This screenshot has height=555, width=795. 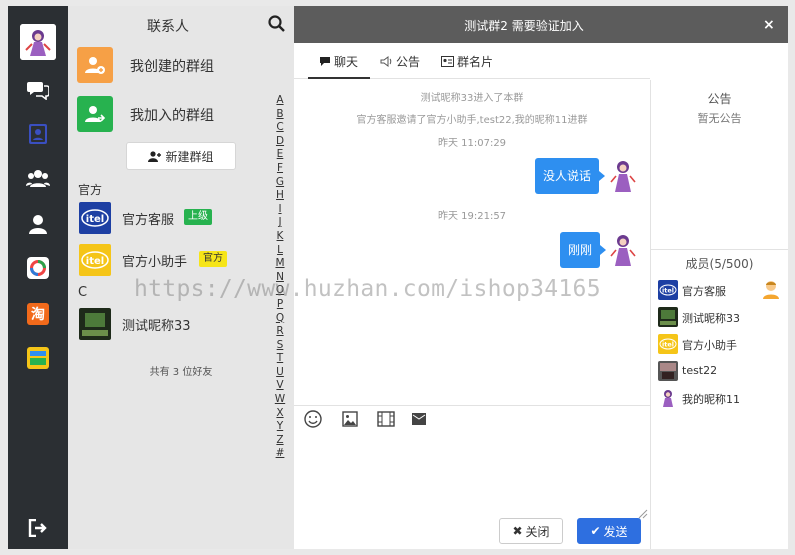 I want to click on new-group-button: 新建群组, so click(x=181, y=156).